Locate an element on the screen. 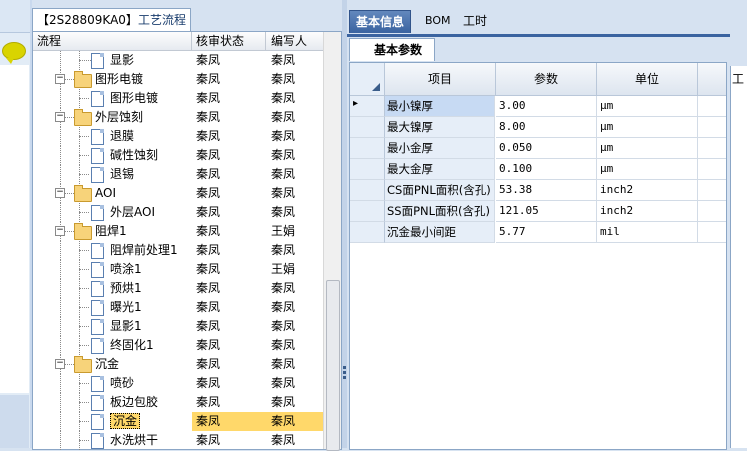 This screenshot has width=747, height=451. grid-row: 沉金最小间距 5.77 mil is located at coordinates (538, 232).